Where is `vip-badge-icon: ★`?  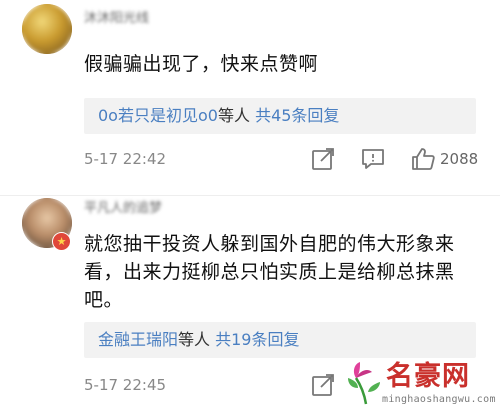
vip-badge-icon: ★ is located at coordinates (61, 241).